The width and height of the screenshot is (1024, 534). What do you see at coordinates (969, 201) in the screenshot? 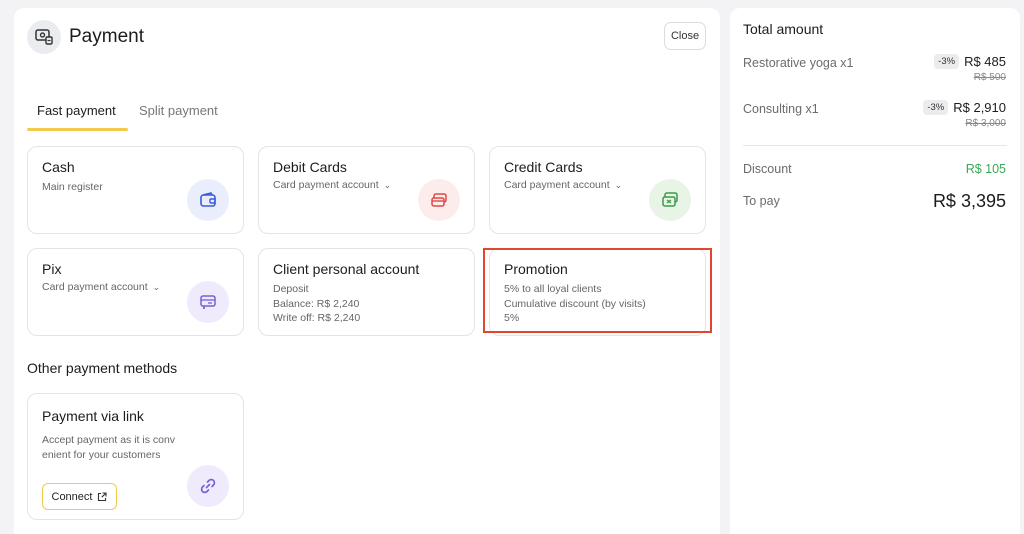
I see `to-pay-value: R$ 3,395` at bounding box center [969, 201].